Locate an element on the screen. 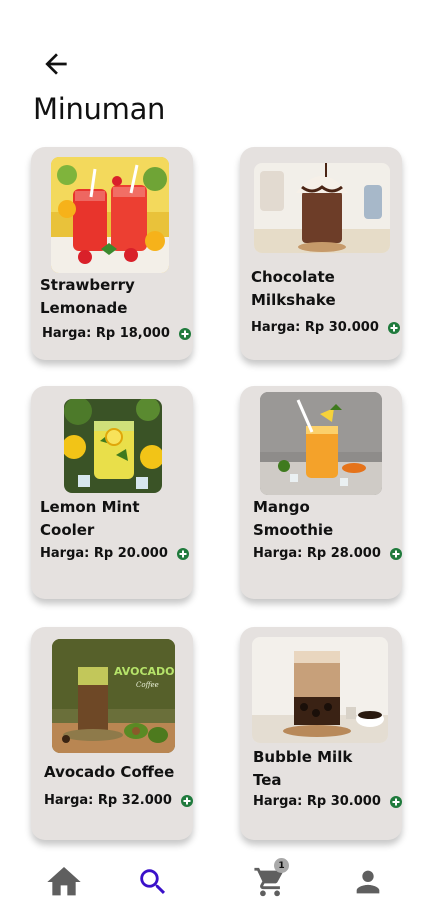 This screenshot has width=430, height=916. product-card-mango-smoothie: Mango Smoothie Harga: Rp 28.000 is located at coordinates (321, 492).